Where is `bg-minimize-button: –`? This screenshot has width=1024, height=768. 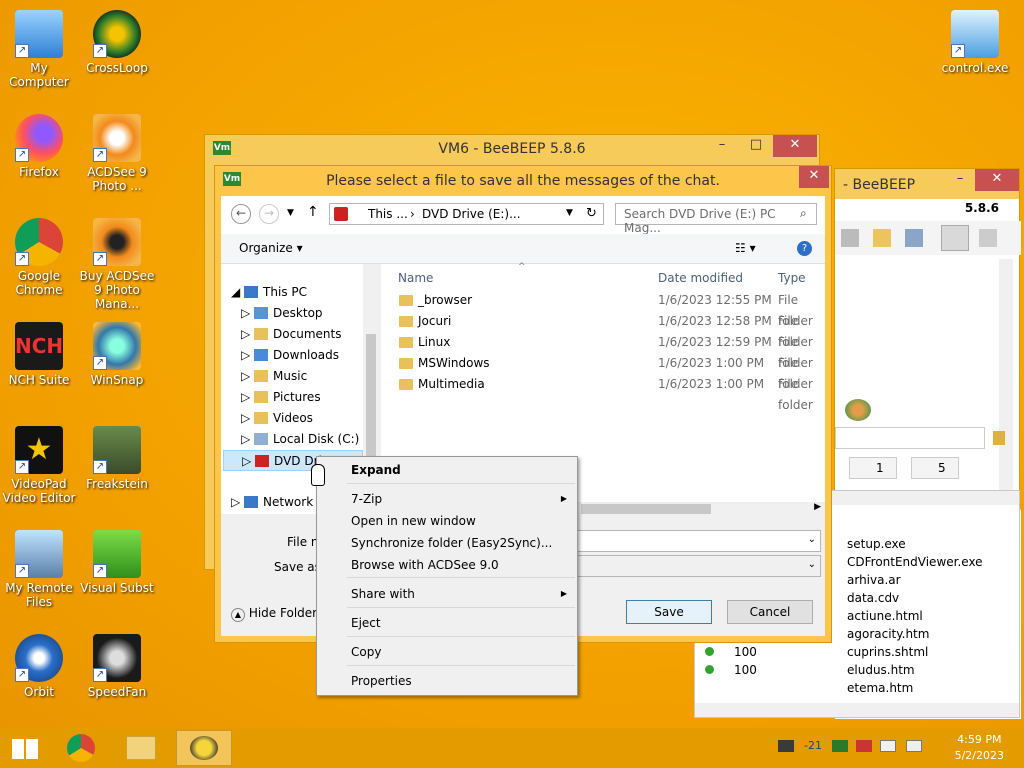 bg-minimize-button: – is located at coordinates (960, 180).